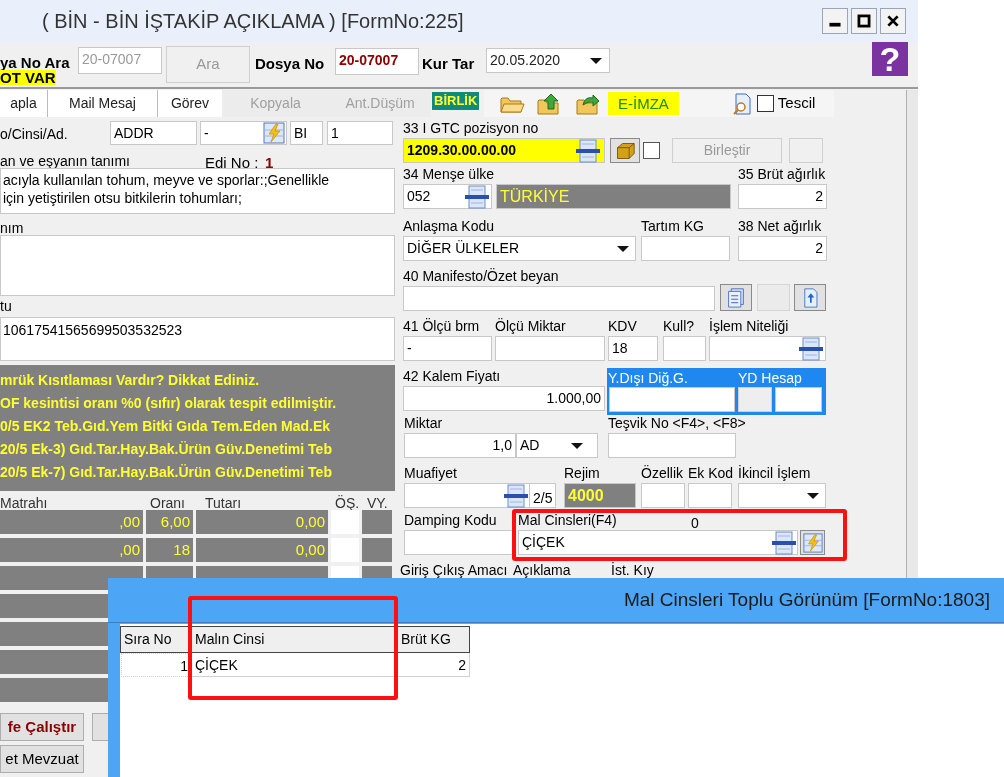 The width and height of the screenshot is (1004, 777). What do you see at coordinates (377, 61) in the screenshot?
I see `file-number-field: 20-07007` at bounding box center [377, 61].